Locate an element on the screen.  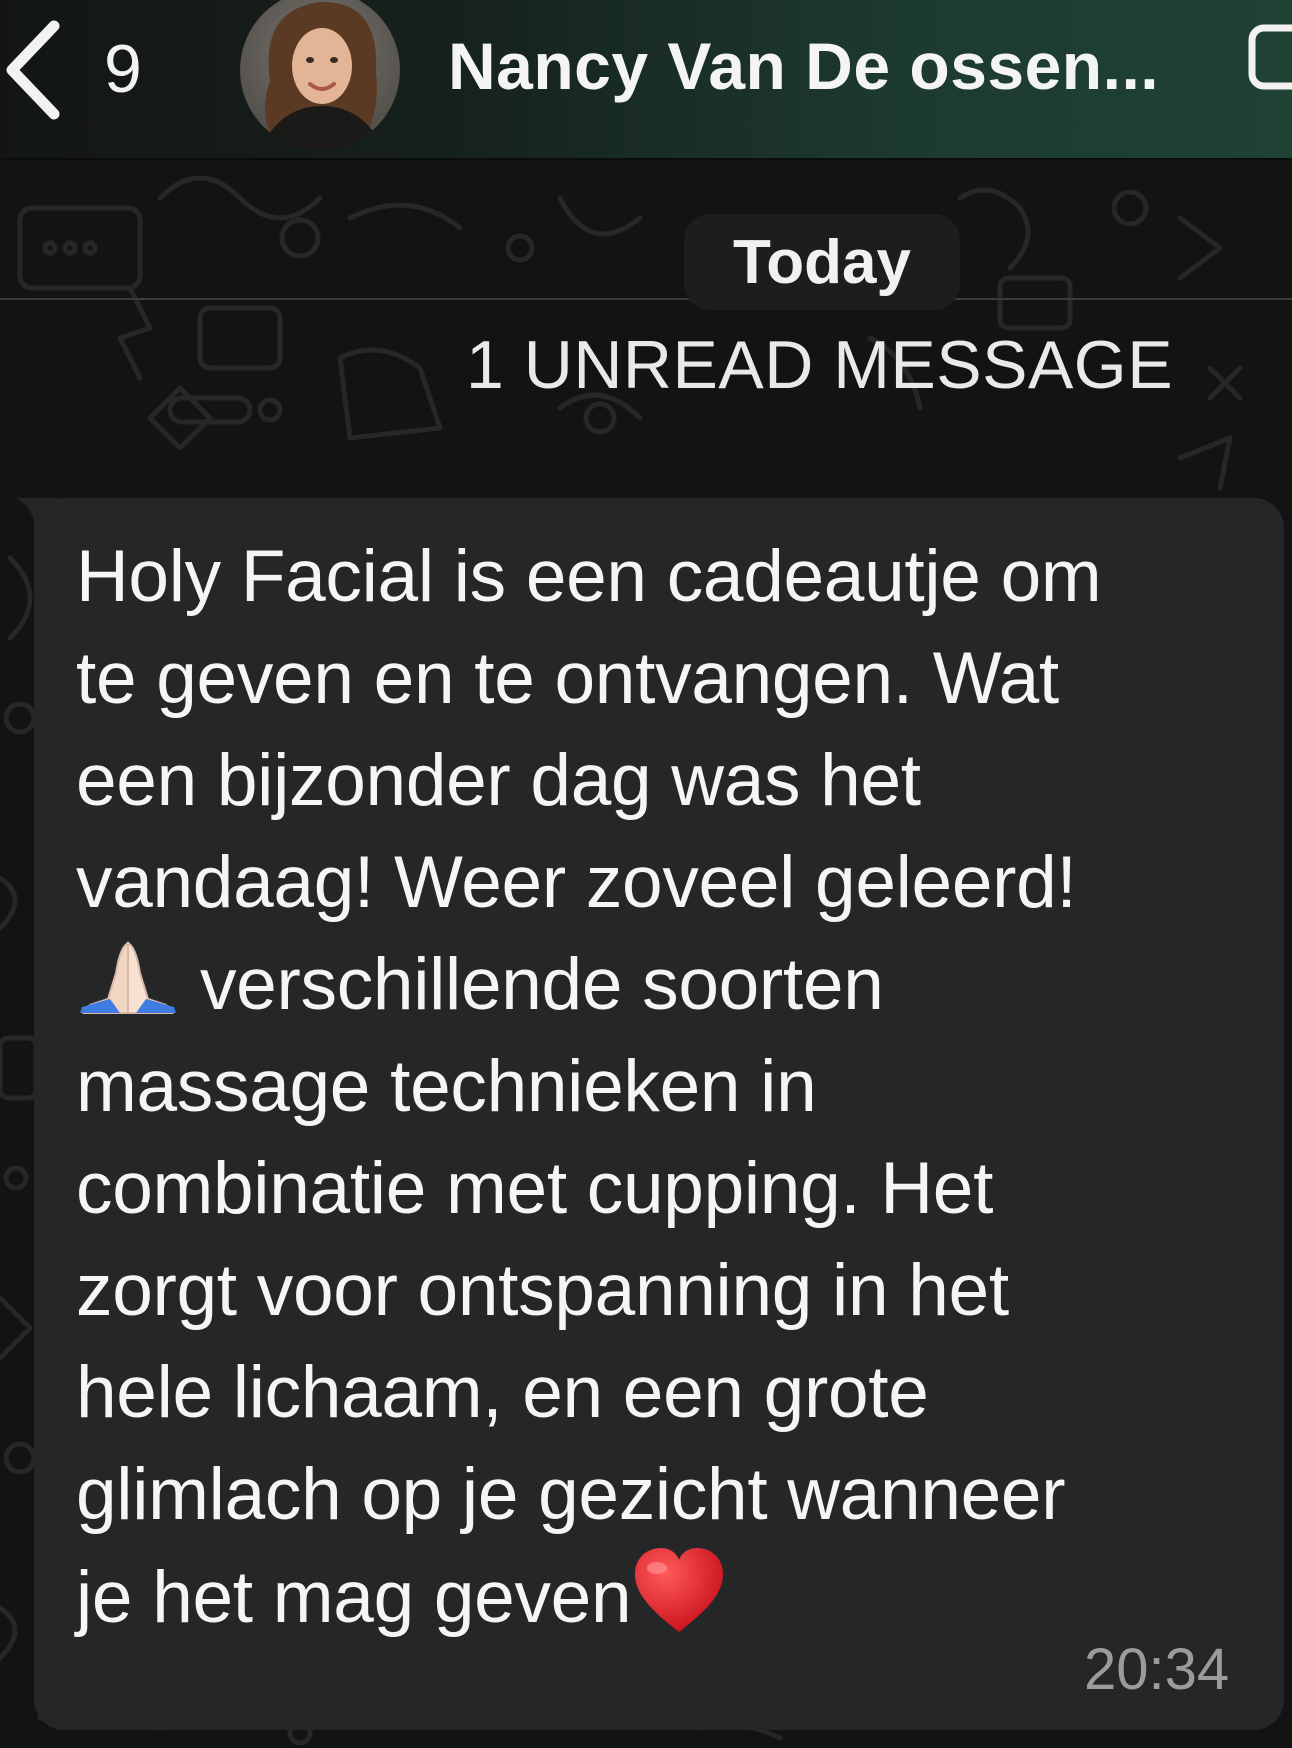
video-call-icon is located at coordinates (1270, 58).